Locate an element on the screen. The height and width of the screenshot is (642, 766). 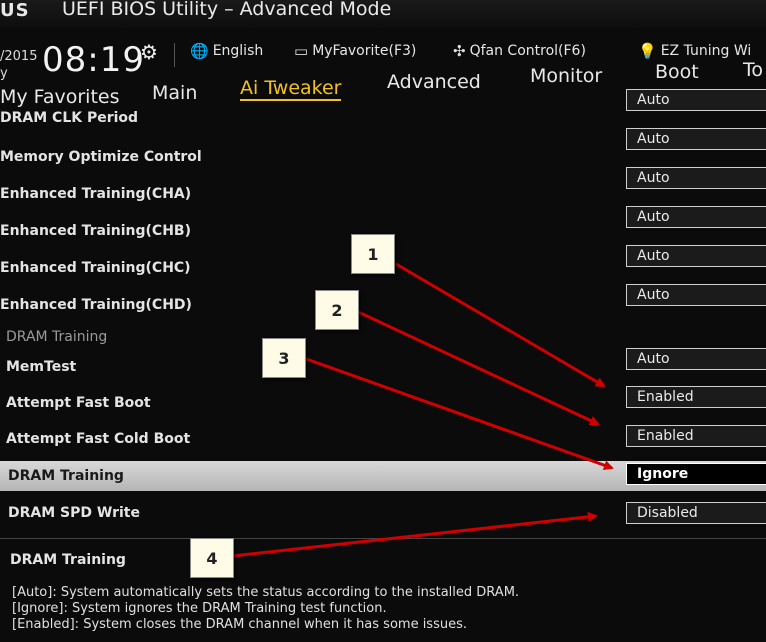
callout-3: 3 is located at coordinates (284, 358).